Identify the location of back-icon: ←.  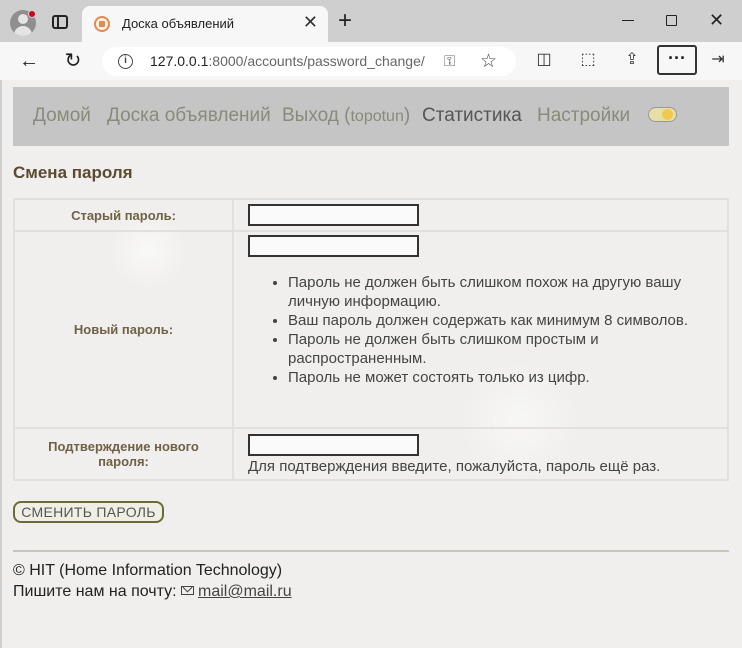
(29, 61).